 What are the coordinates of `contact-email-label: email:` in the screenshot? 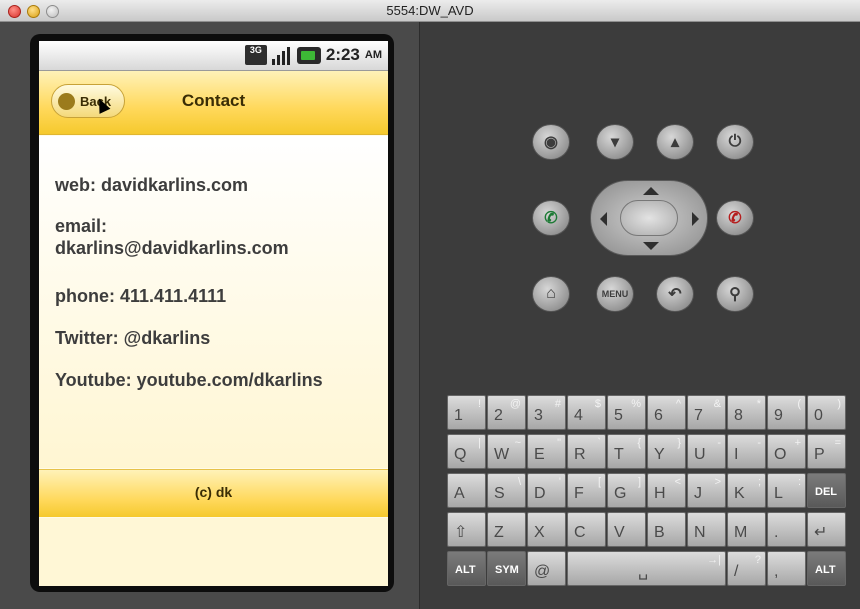 It's located at (81, 226).